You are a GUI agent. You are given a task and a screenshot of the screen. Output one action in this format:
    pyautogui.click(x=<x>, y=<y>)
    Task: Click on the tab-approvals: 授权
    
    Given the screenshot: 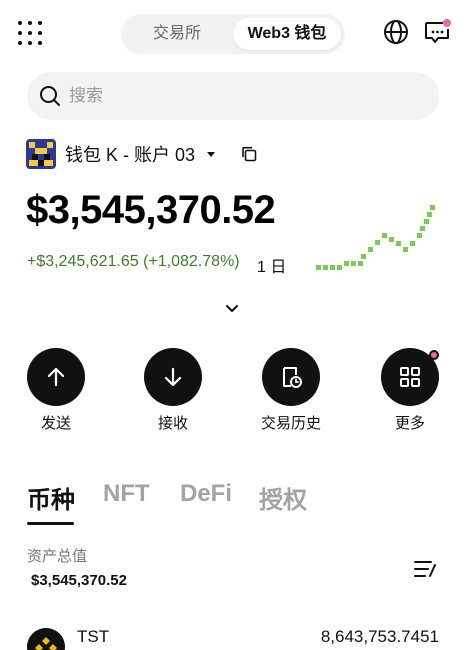 What is the action you would take?
    pyautogui.click(x=283, y=497)
    